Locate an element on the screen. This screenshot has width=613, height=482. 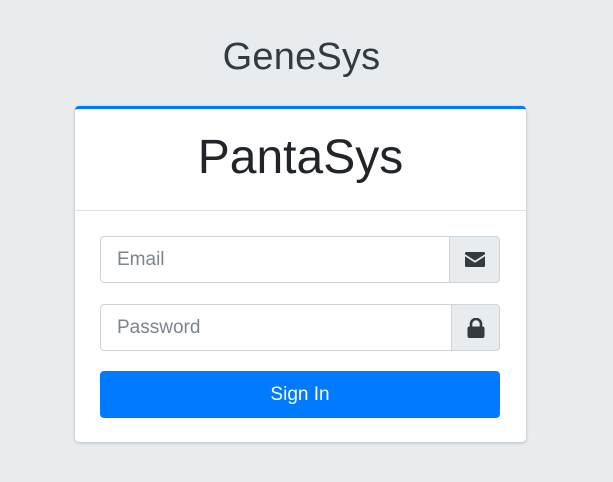
login-card-title: PantaSys is located at coordinates (300, 157).